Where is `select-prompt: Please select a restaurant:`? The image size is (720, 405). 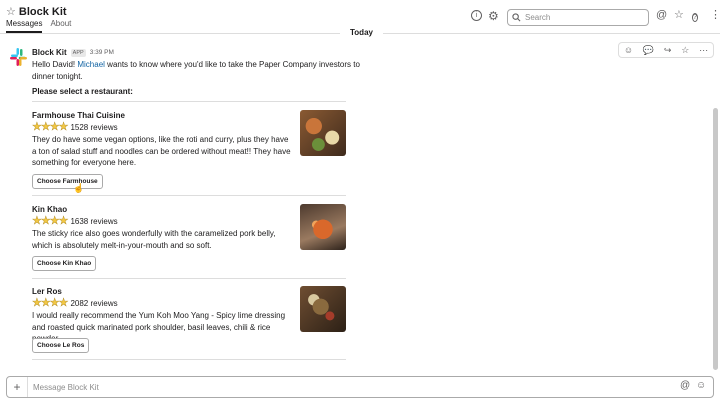 select-prompt: Please select a restaurant: is located at coordinates (82, 91).